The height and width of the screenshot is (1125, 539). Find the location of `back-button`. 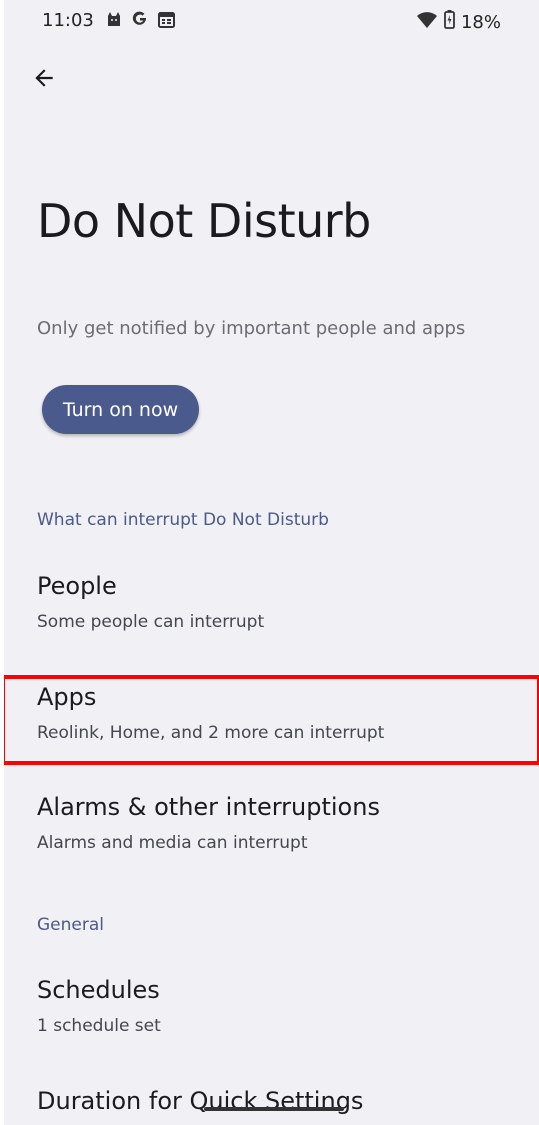

back-button is located at coordinates (44, 80).